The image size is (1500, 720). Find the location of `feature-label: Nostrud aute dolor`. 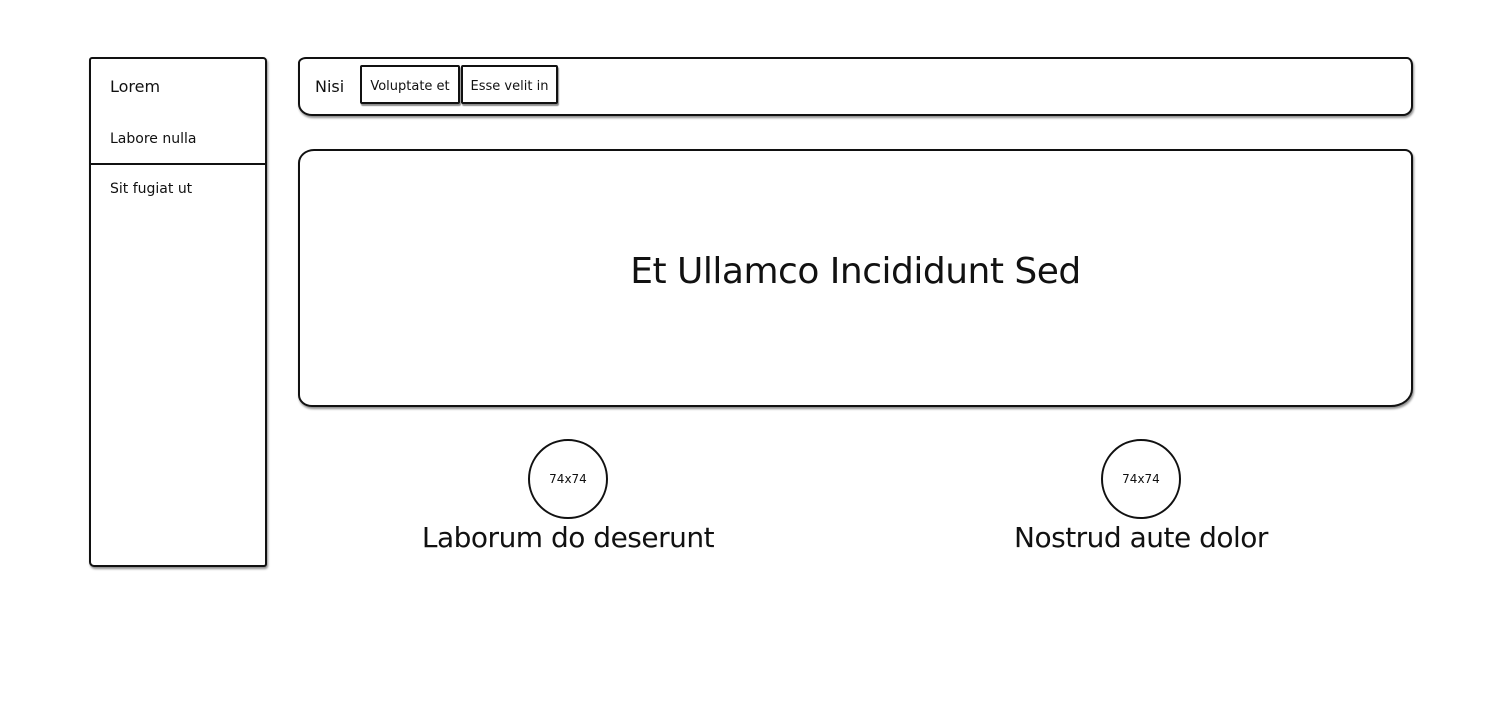

feature-label: Nostrud aute dolor is located at coordinates (1141, 537).